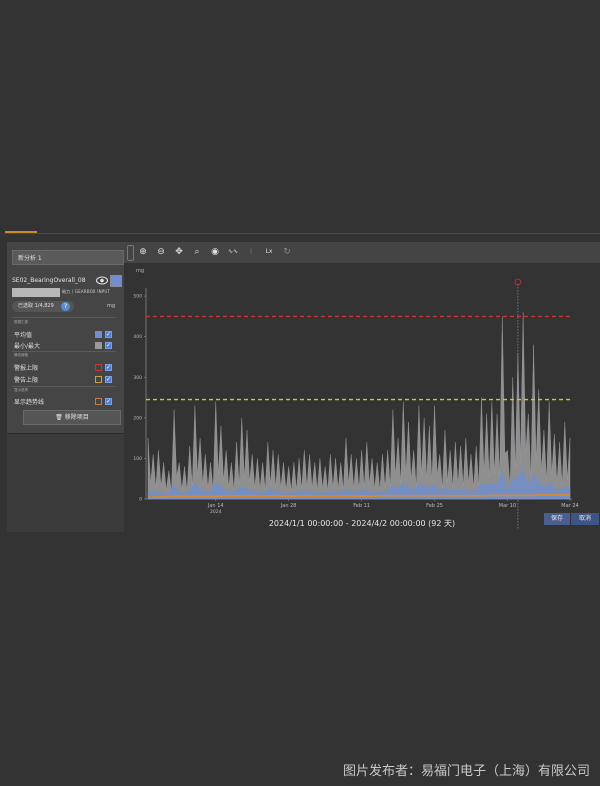 The width and height of the screenshot is (600, 786). I want to click on avg-checkbox: ✓, so click(108, 334).